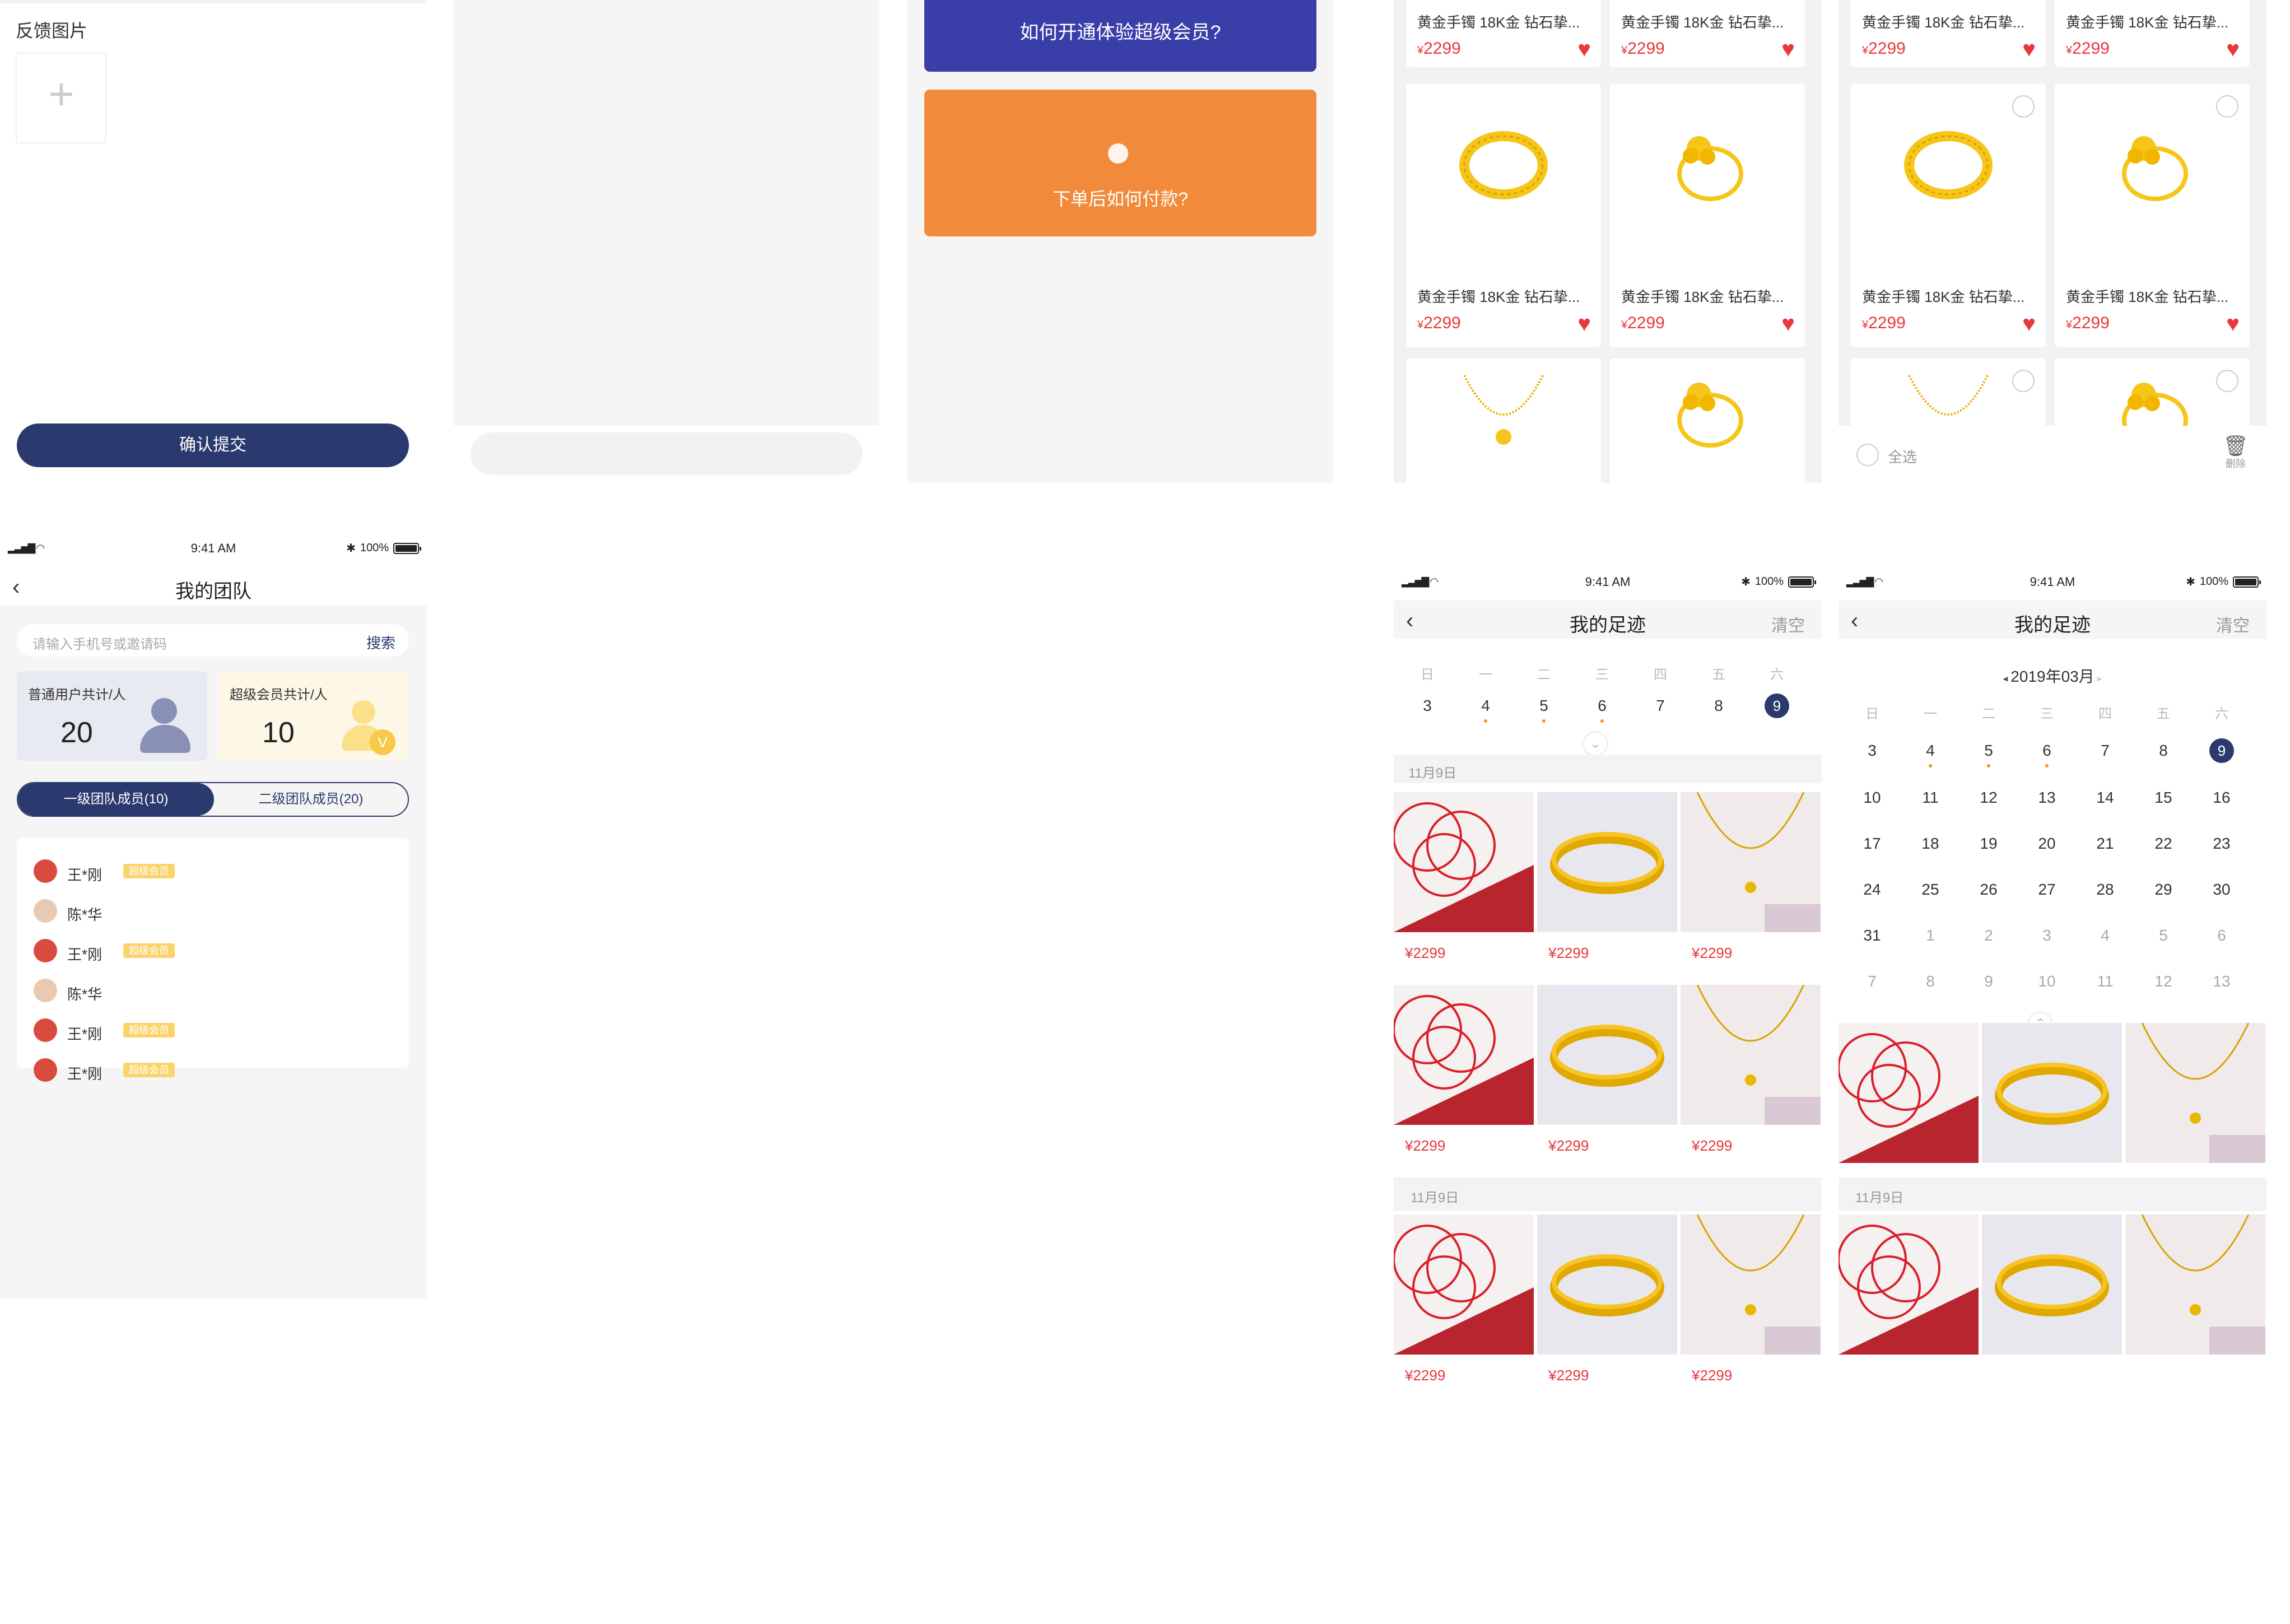 This screenshot has height=1624, width=2290. What do you see at coordinates (667, 453) in the screenshot?
I see `chat-input` at bounding box center [667, 453].